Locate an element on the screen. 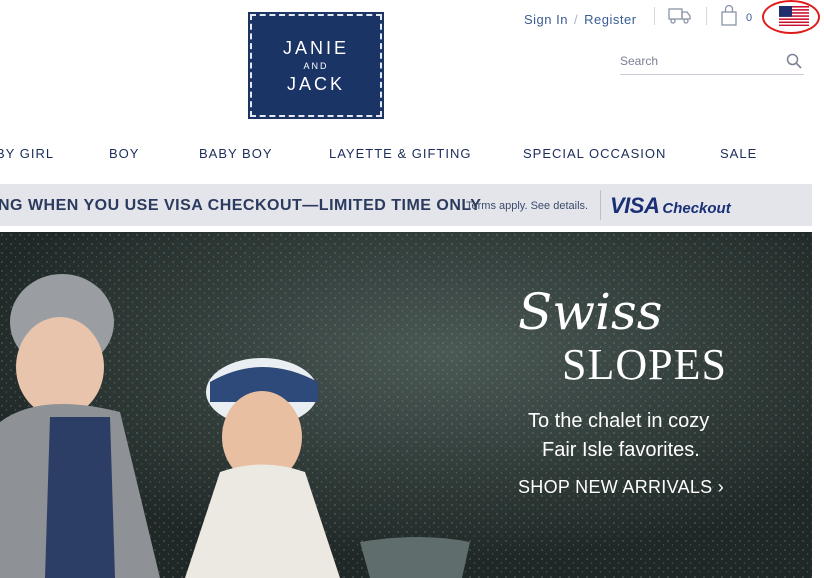 The image size is (824, 578). country-selector is located at coordinates (792, 18).